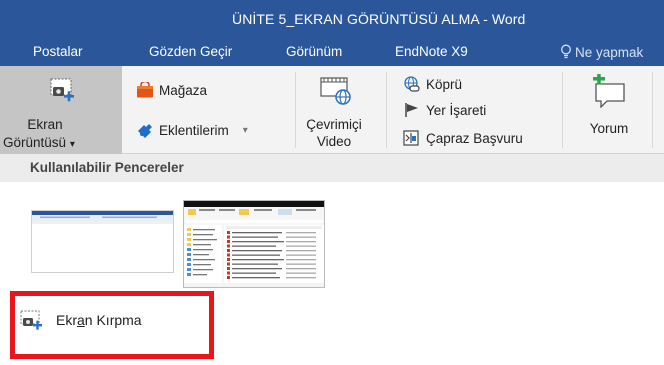 The height and width of the screenshot is (365, 664). I want to click on window-thumbnail-word, so click(102, 241).